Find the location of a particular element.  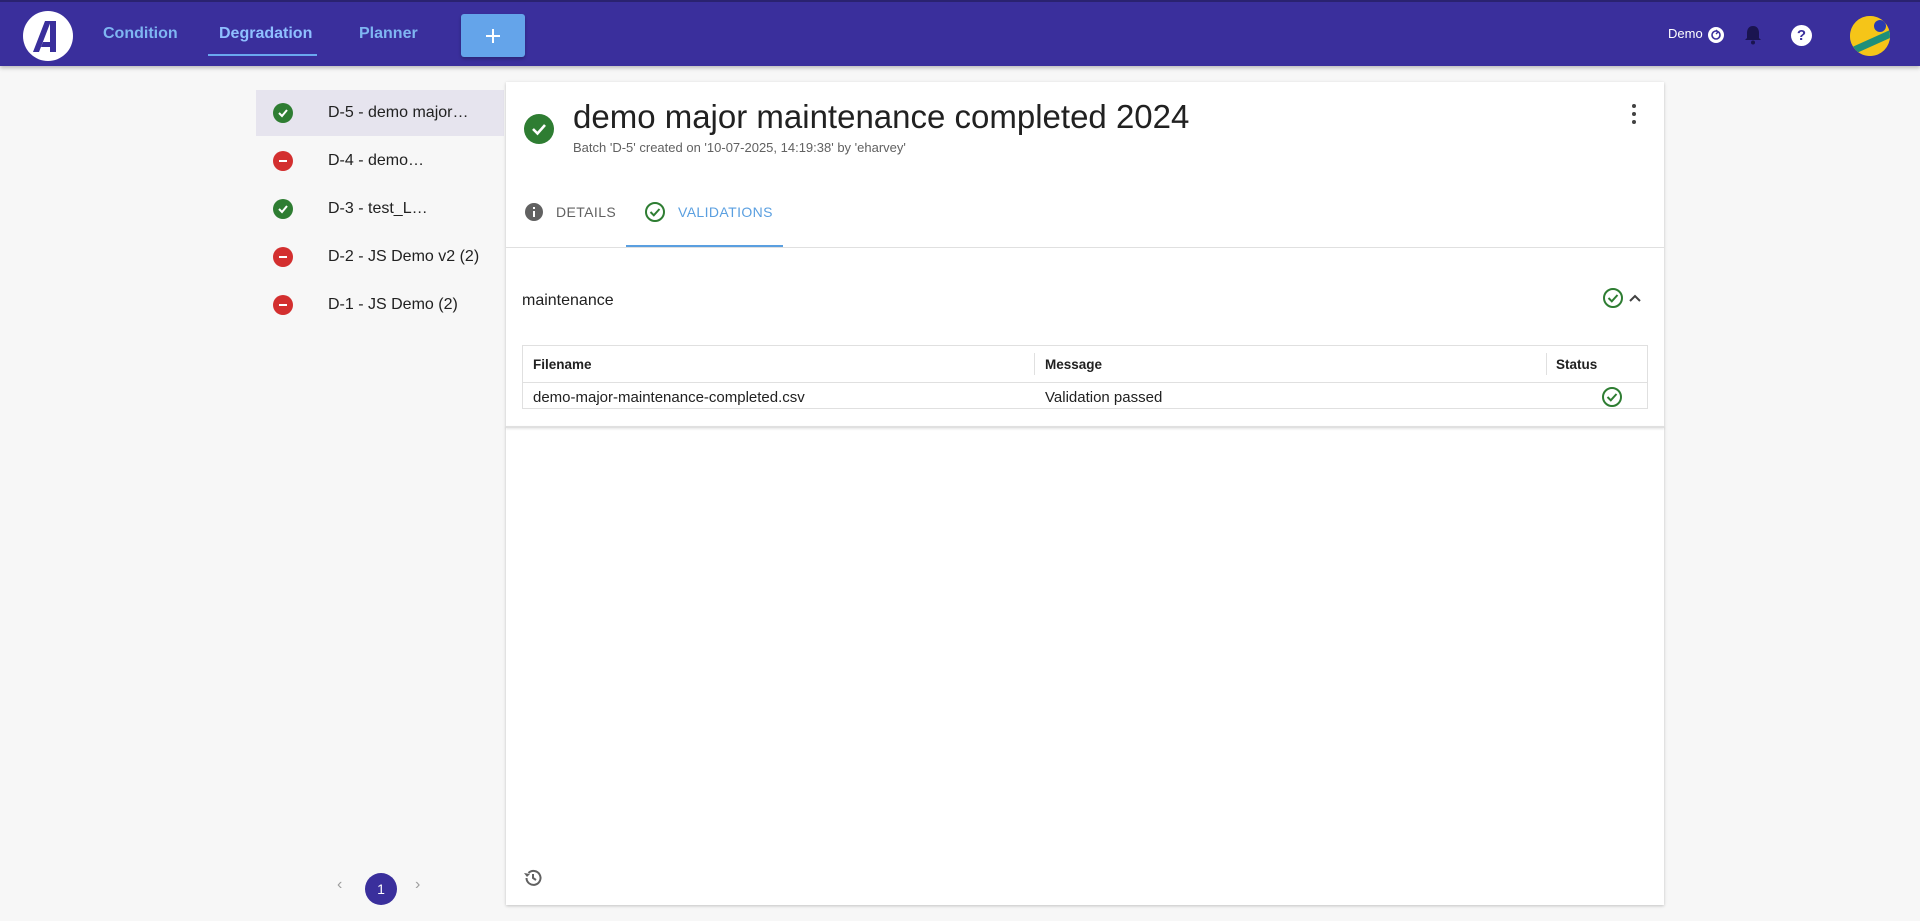

validation-section-title: maintenance is located at coordinates (568, 300).